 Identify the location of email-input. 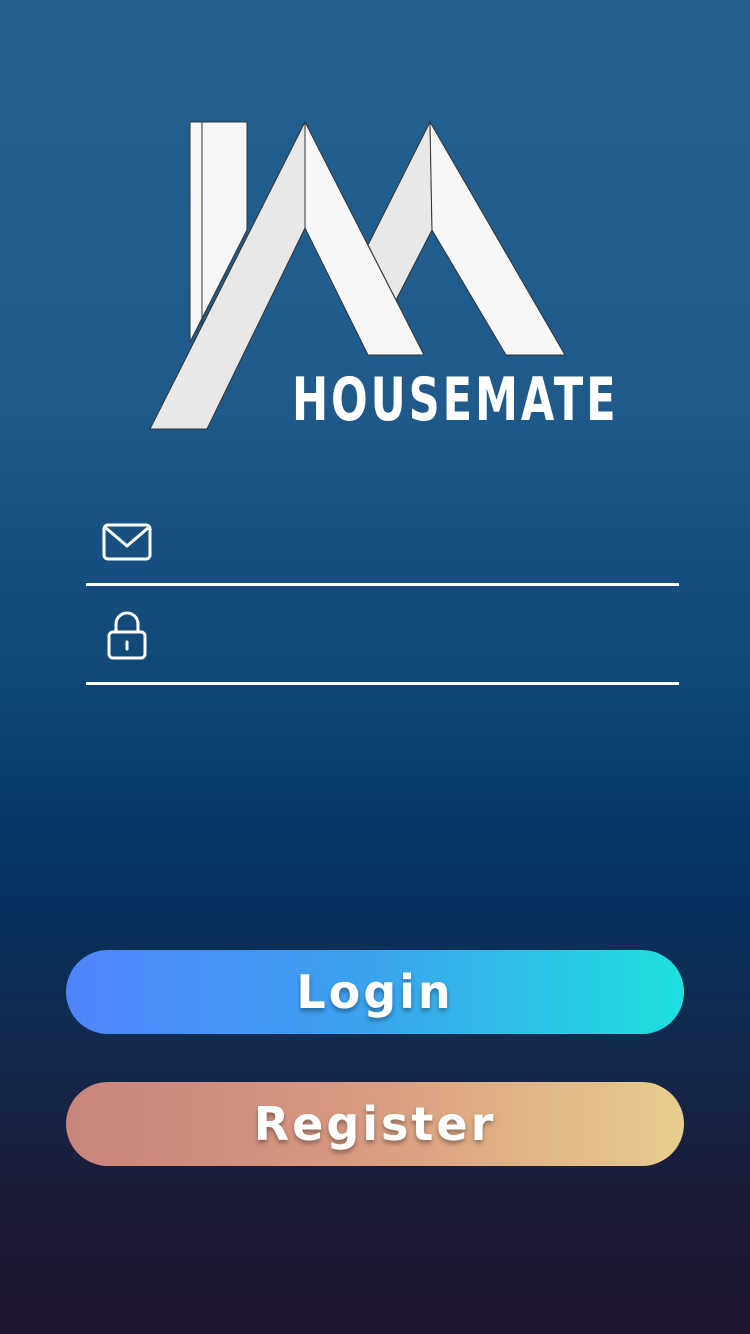
(423, 540).